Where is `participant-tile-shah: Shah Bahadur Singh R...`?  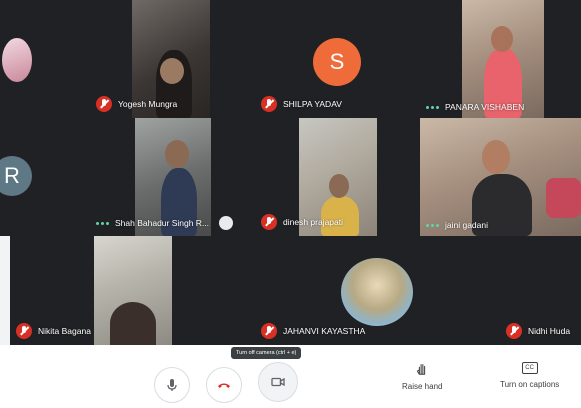
participant-tile-shah: Shah Bahadur Singh R... is located at coordinates (172, 177).